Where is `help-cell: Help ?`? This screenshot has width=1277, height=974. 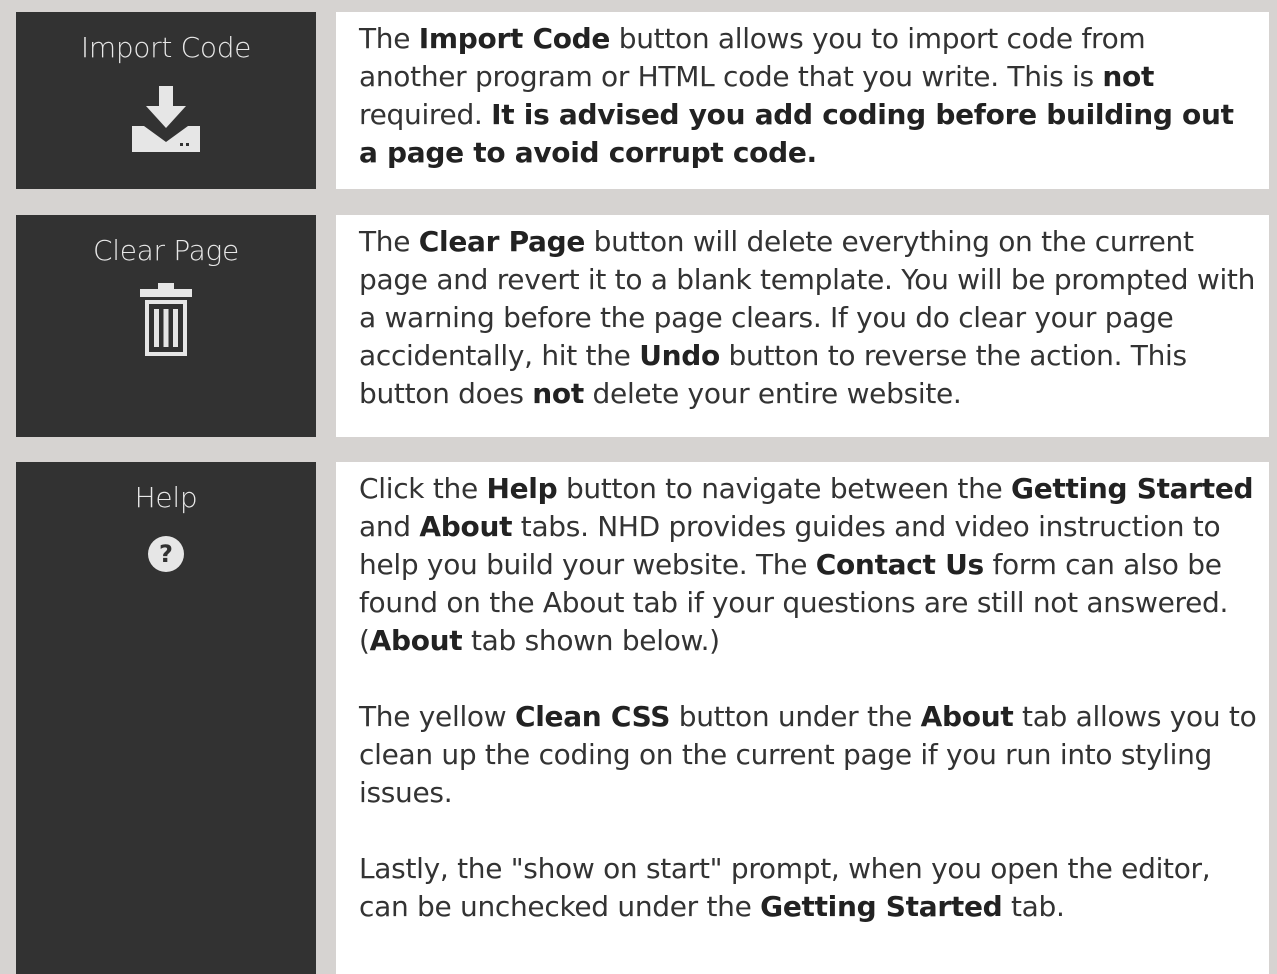
help-cell: Help ? is located at coordinates (166, 718).